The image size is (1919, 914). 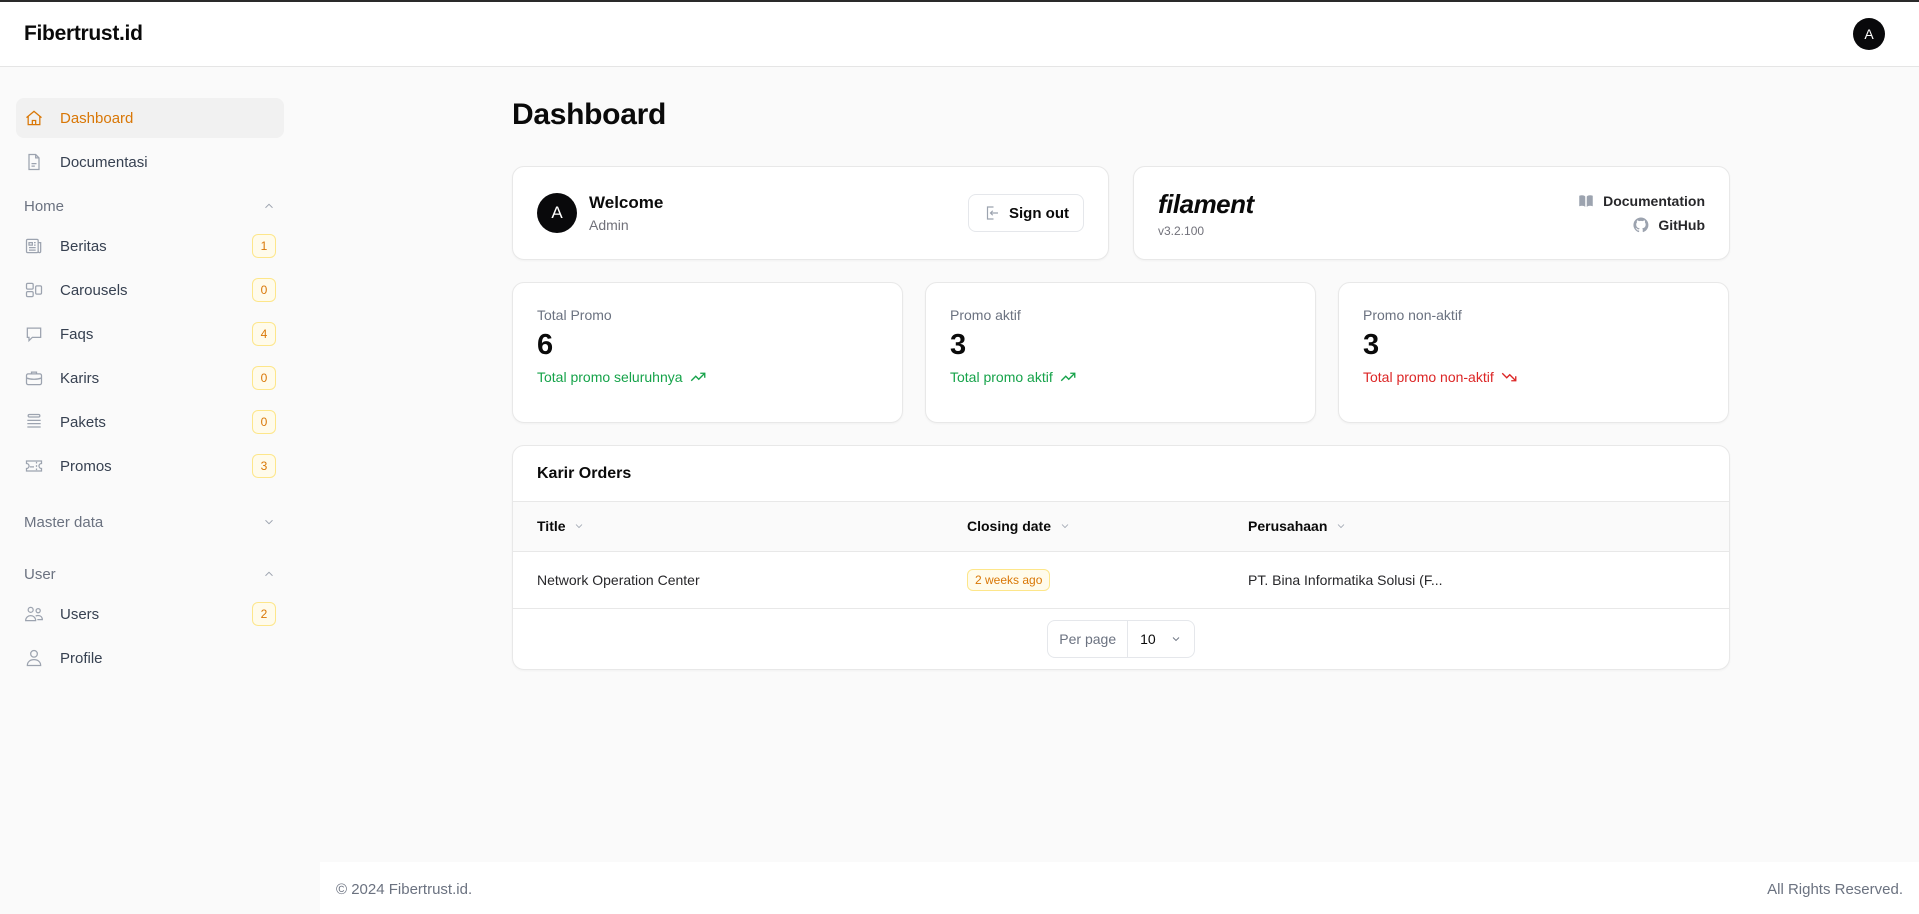 I want to click on filament-logo: filament, so click(x=1206, y=203).